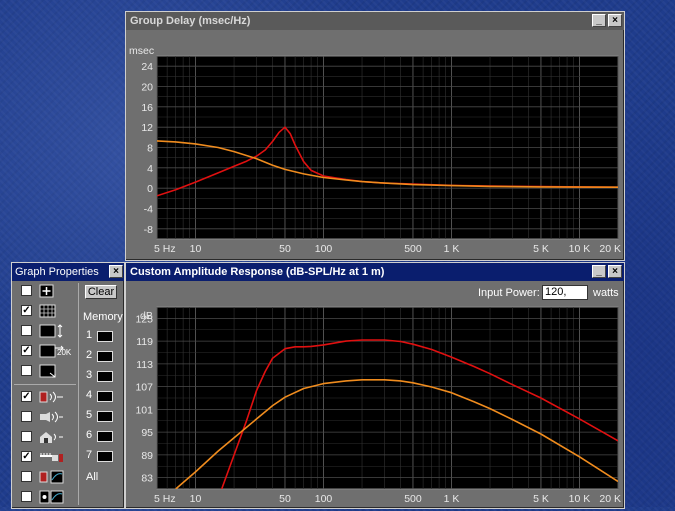 This screenshot has width=675, height=511. I want to click on speaker-icon, so click(51, 397).